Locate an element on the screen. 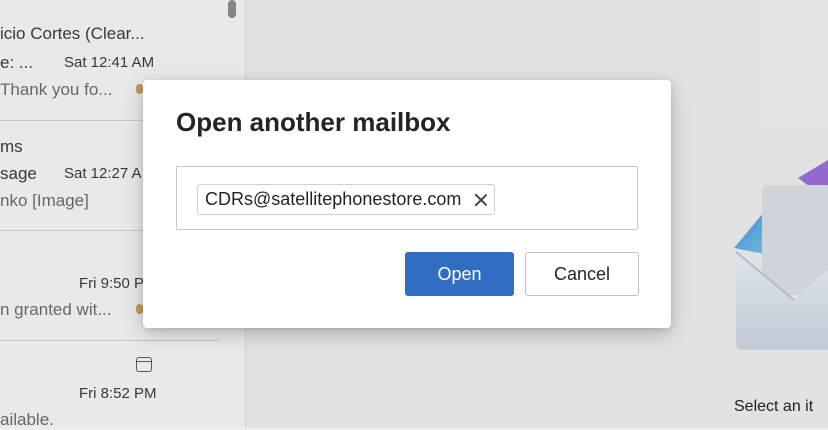  dismiss-icon is located at coordinates (481, 200).